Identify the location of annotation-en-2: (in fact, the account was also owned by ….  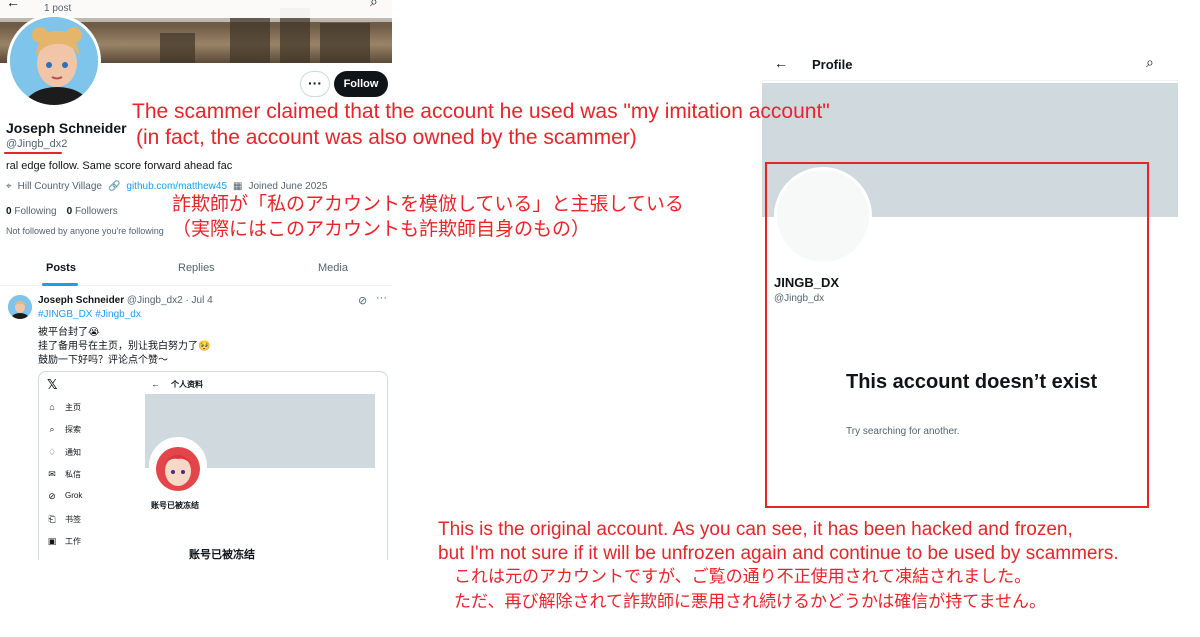
(386, 137).